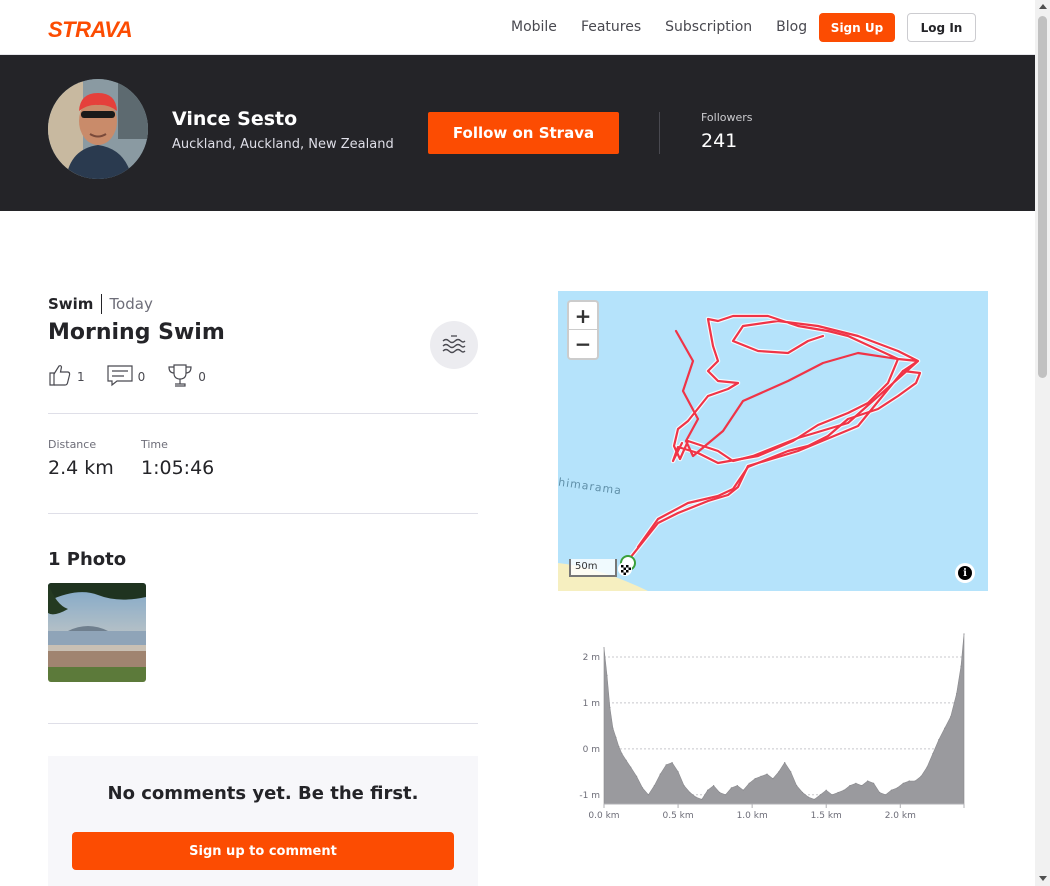 This screenshot has height=886, width=1050. Describe the element at coordinates (752, 816) in the screenshot. I see `x-tick-label: 1.0 km` at that location.